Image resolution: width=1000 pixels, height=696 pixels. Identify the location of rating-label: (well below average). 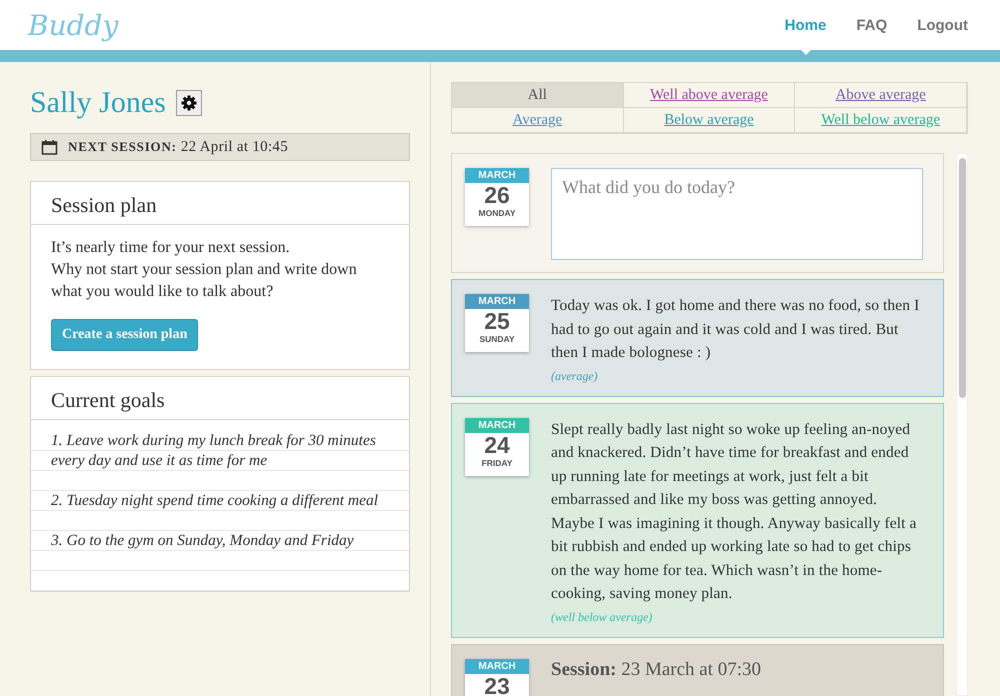
(602, 617).